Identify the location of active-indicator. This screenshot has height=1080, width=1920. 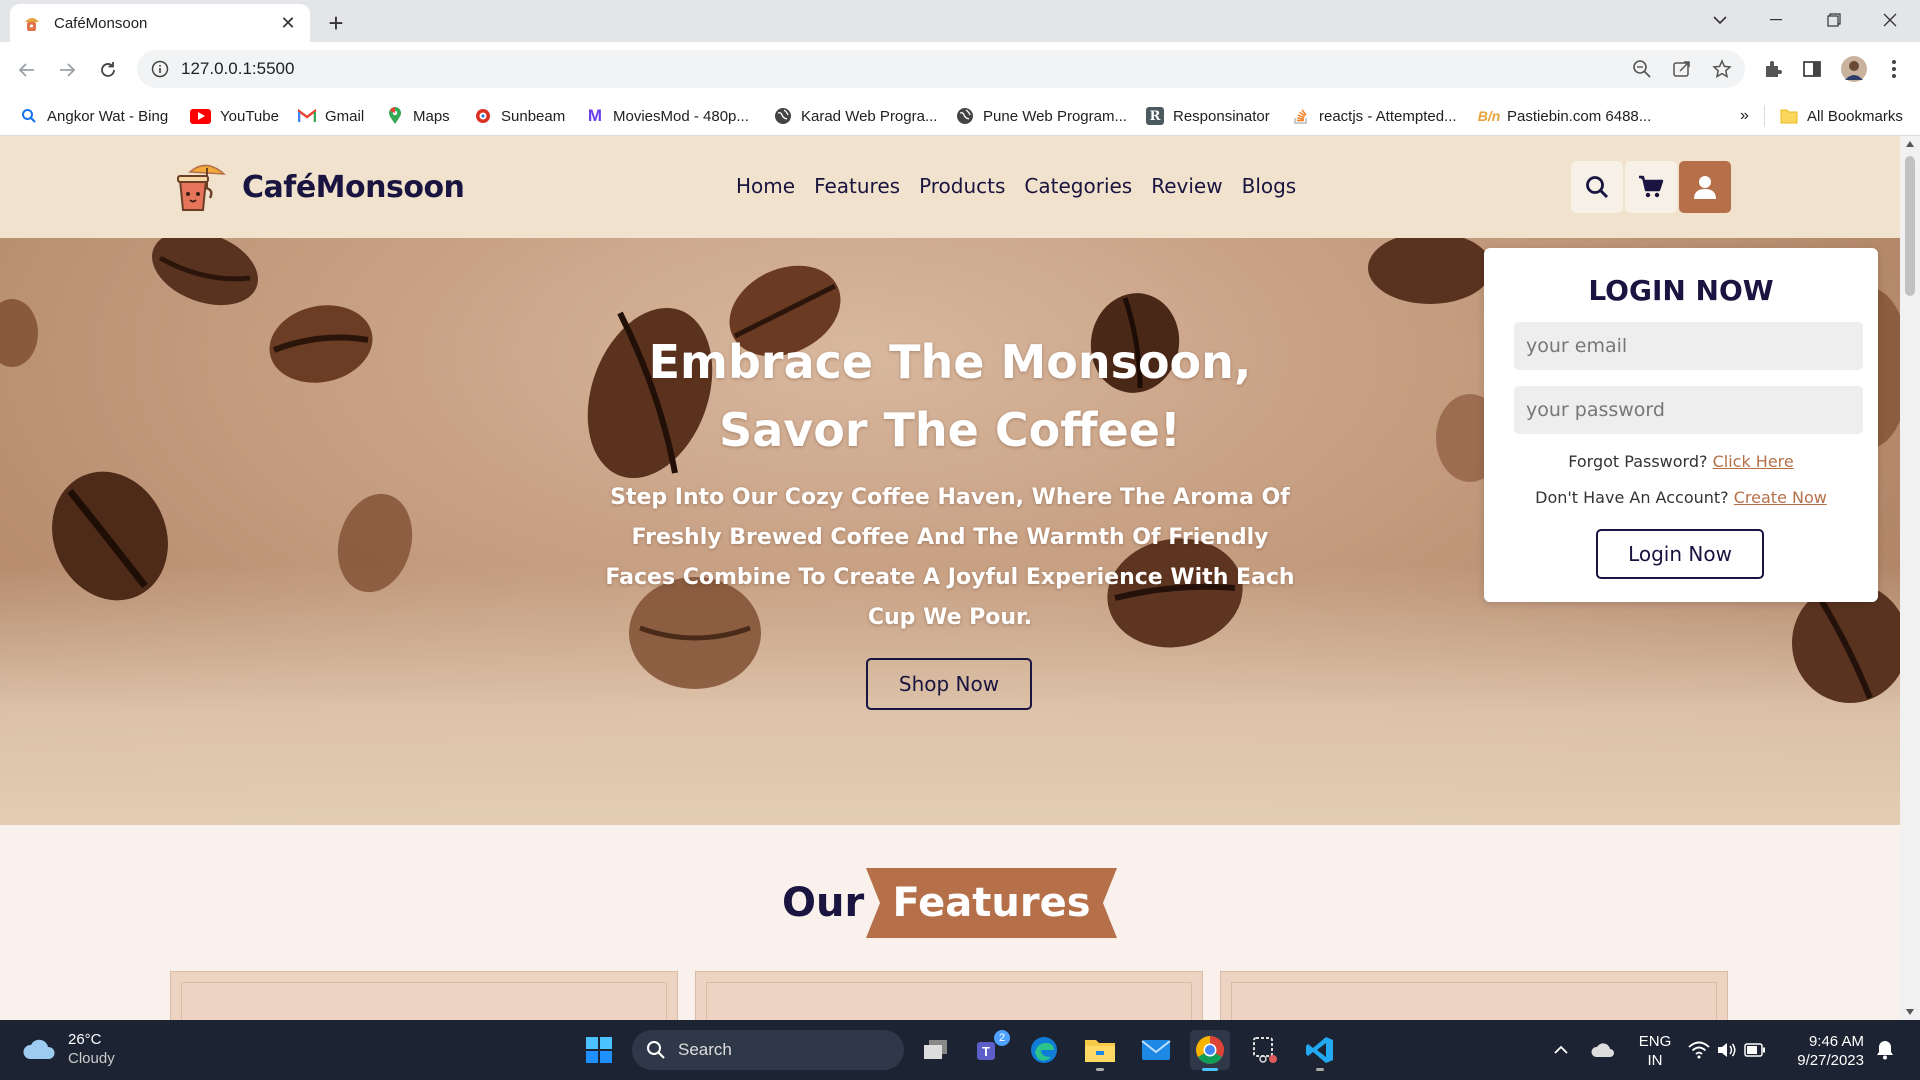
(1210, 1069).